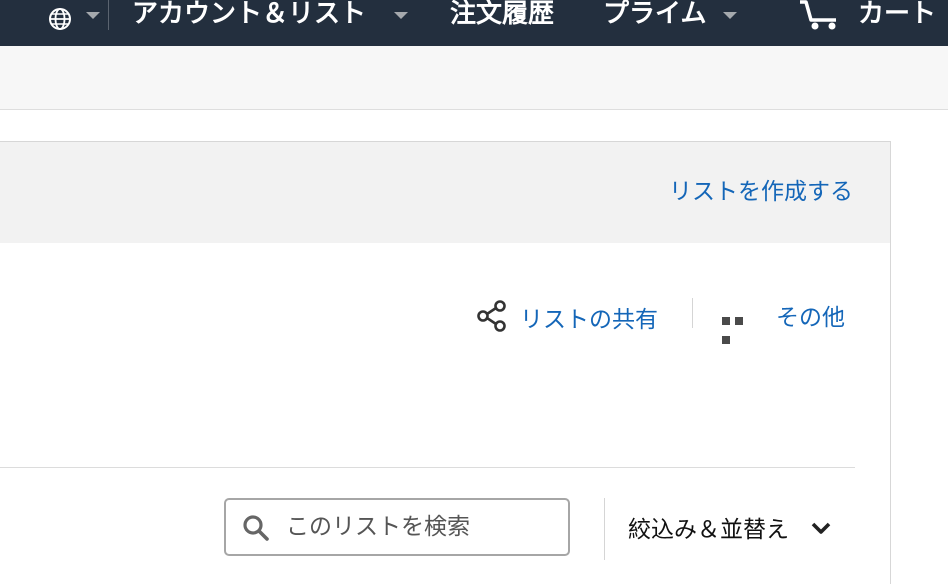 The height and width of the screenshot is (584, 948). What do you see at coordinates (761, 189) in the screenshot?
I see `create-list-link: リストを作成する` at bounding box center [761, 189].